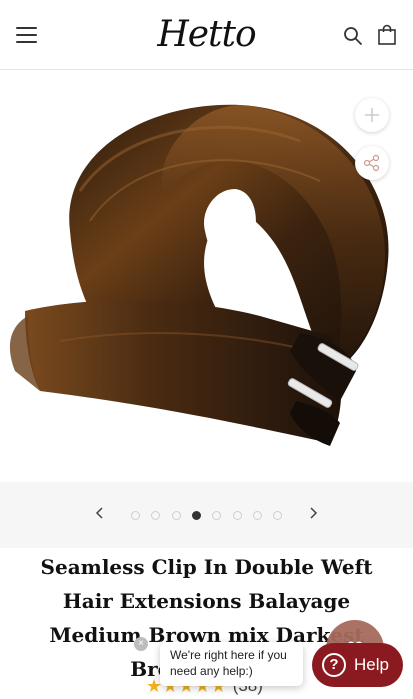 This screenshot has height=699, width=413. What do you see at coordinates (100, 513) in the screenshot?
I see `chevron-left-icon` at bounding box center [100, 513].